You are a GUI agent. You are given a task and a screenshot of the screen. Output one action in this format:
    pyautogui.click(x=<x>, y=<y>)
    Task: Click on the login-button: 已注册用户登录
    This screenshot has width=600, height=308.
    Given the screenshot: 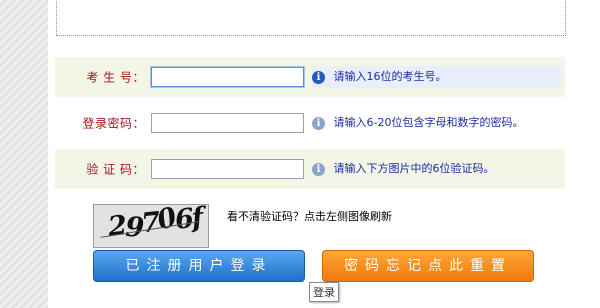 What is the action you would take?
    pyautogui.click(x=199, y=266)
    